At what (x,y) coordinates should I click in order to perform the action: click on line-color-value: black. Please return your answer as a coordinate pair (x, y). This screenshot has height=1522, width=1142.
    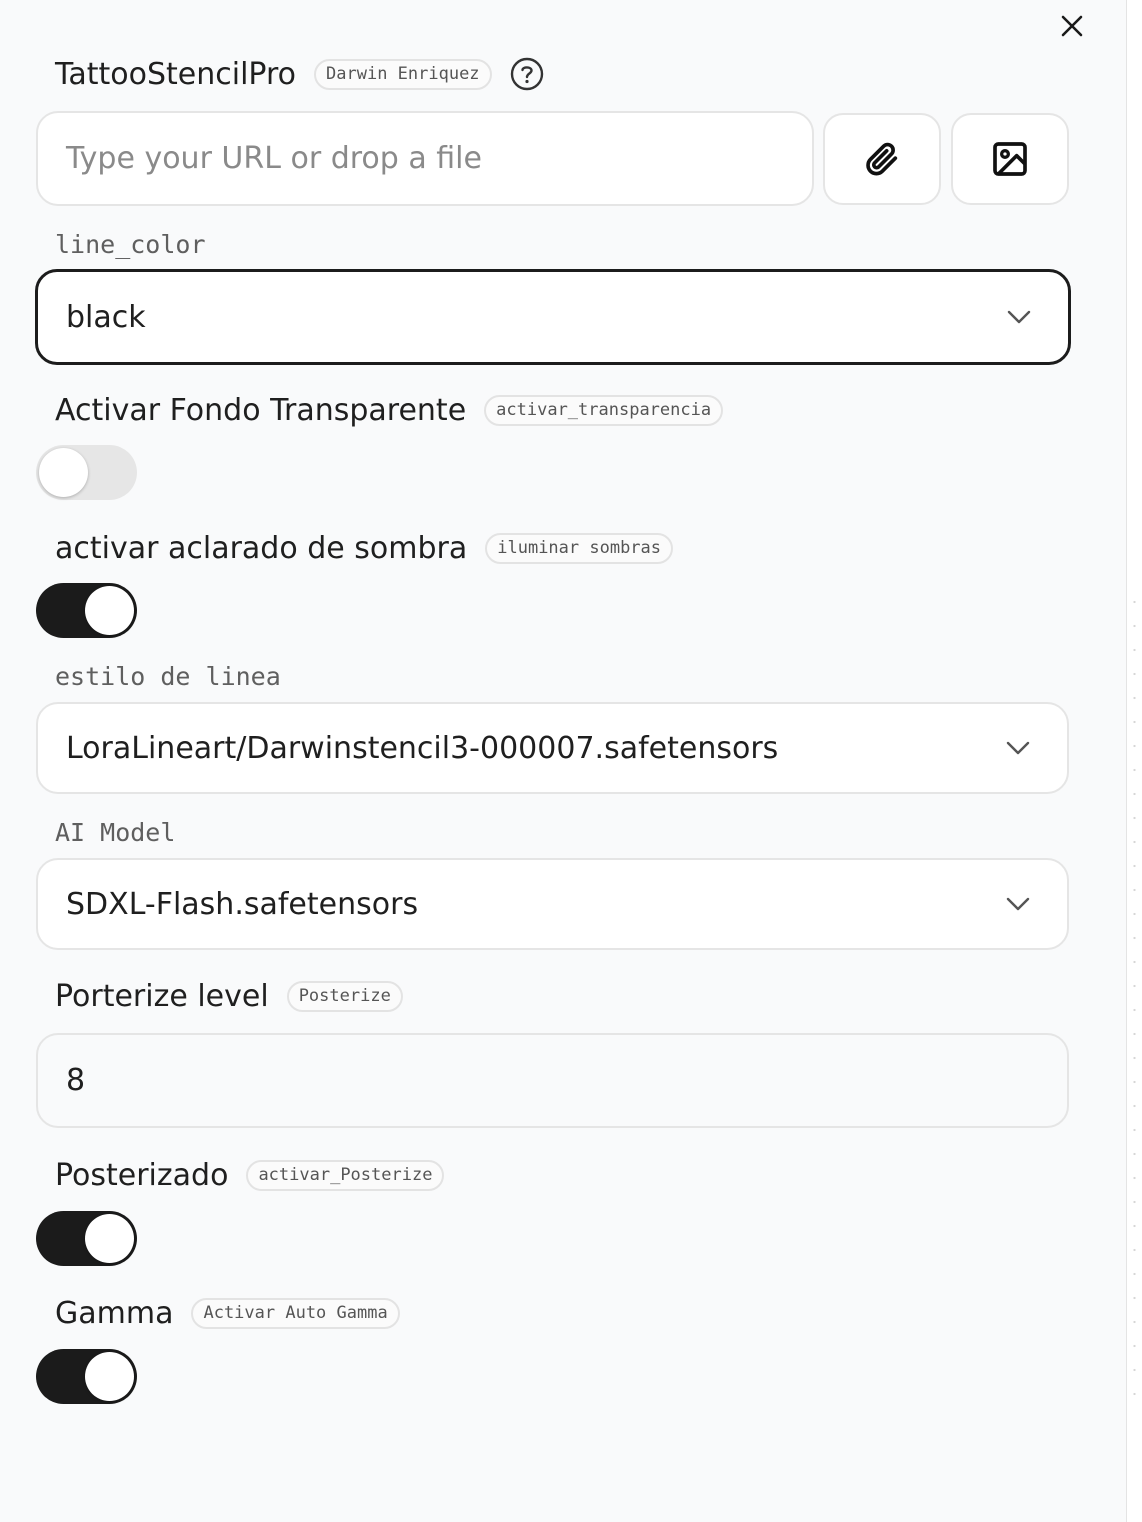
    Looking at the image, I should click on (106, 317).